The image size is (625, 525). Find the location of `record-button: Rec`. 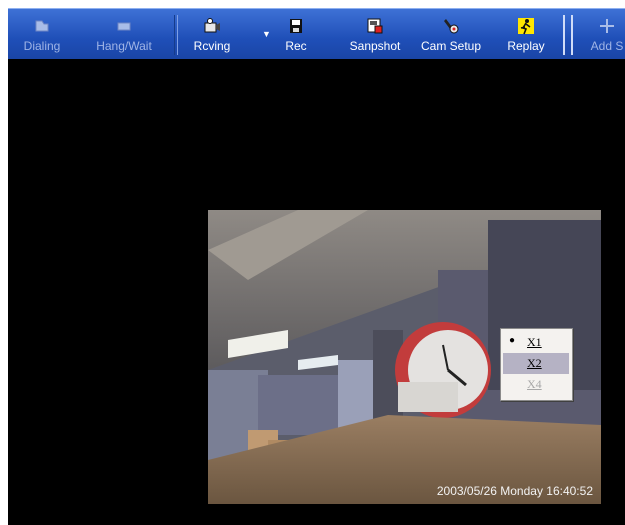

record-button: Rec is located at coordinates (296, 34).